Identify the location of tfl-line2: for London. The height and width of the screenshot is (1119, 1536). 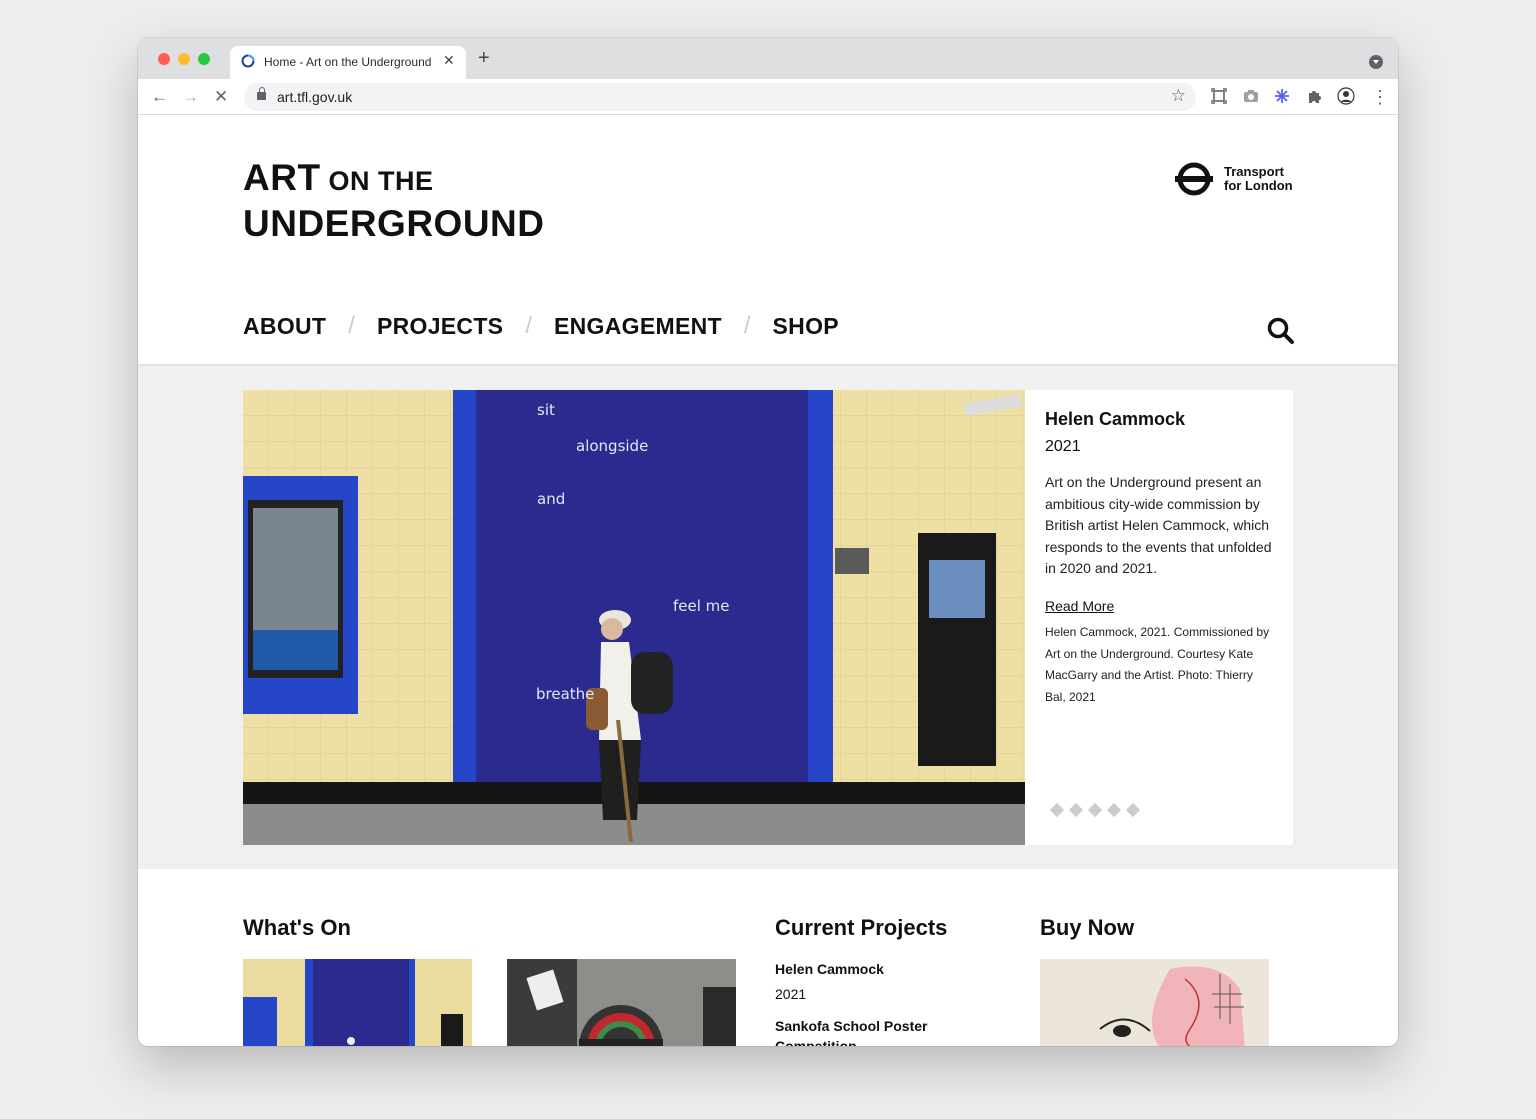
(1258, 185).